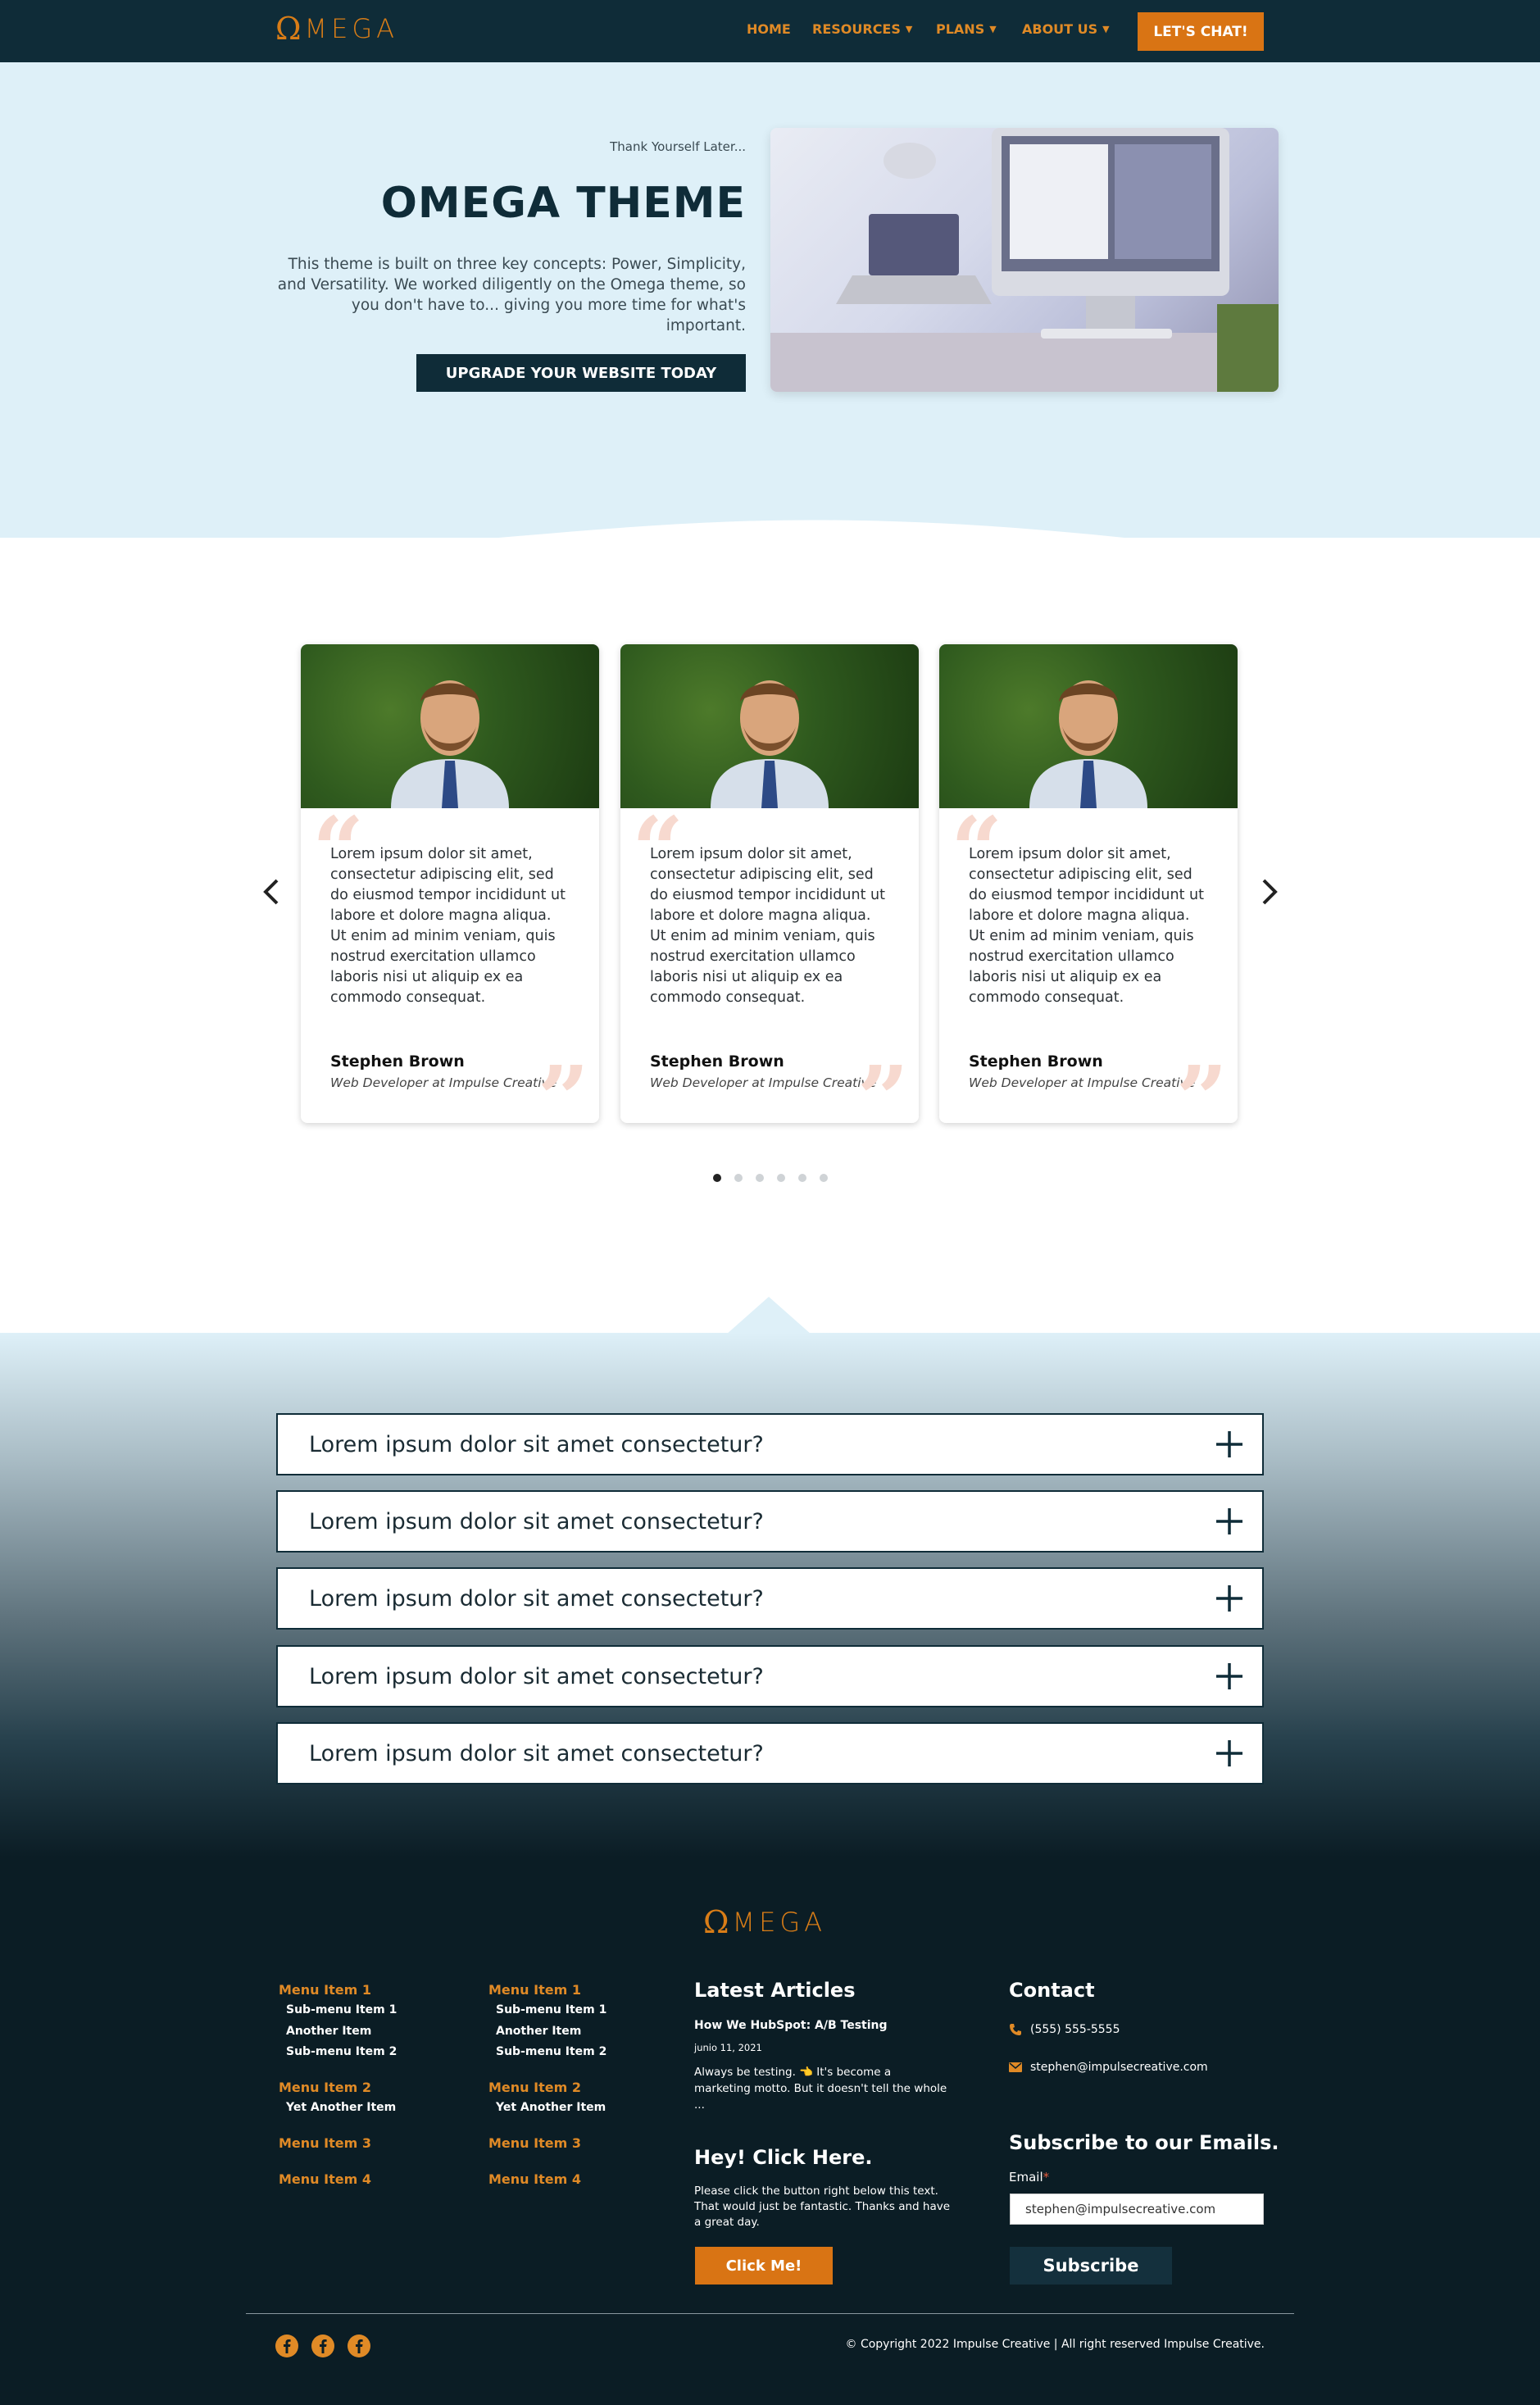 This screenshot has height=2405, width=1540. I want to click on lets-chat-button: LET'S CHAT!, so click(1201, 31).